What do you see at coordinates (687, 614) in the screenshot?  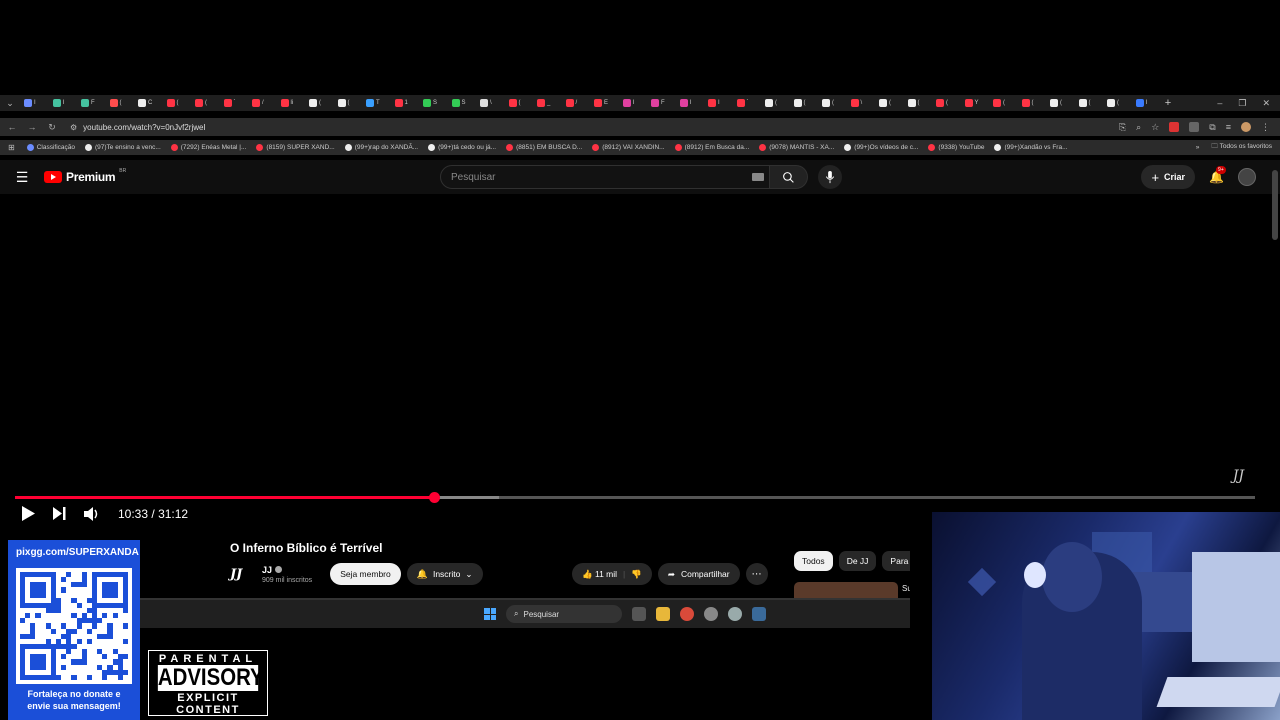 I see `chrome-icon` at bounding box center [687, 614].